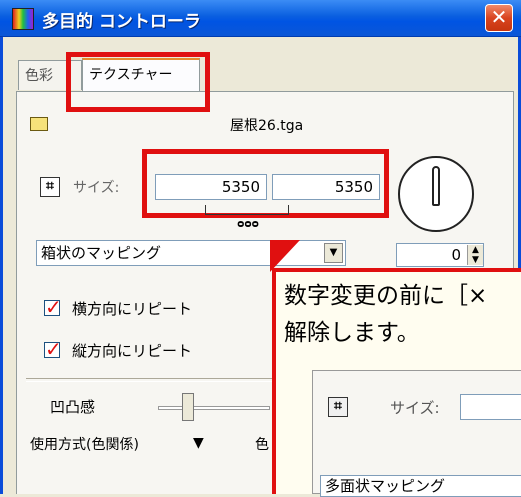  I want to click on folder-icon, so click(39, 124).